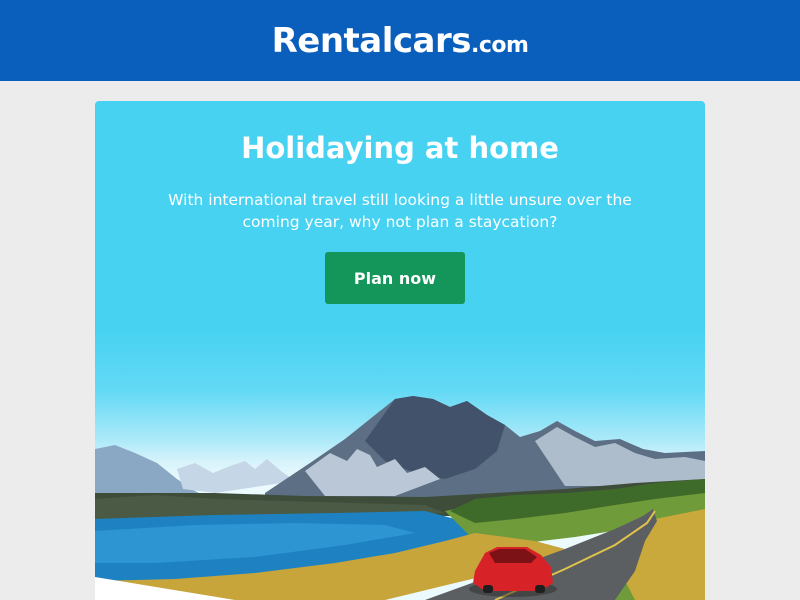  Describe the element at coordinates (395, 278) in the screenshot. I see `plan-now-button: Plan now` at that location.